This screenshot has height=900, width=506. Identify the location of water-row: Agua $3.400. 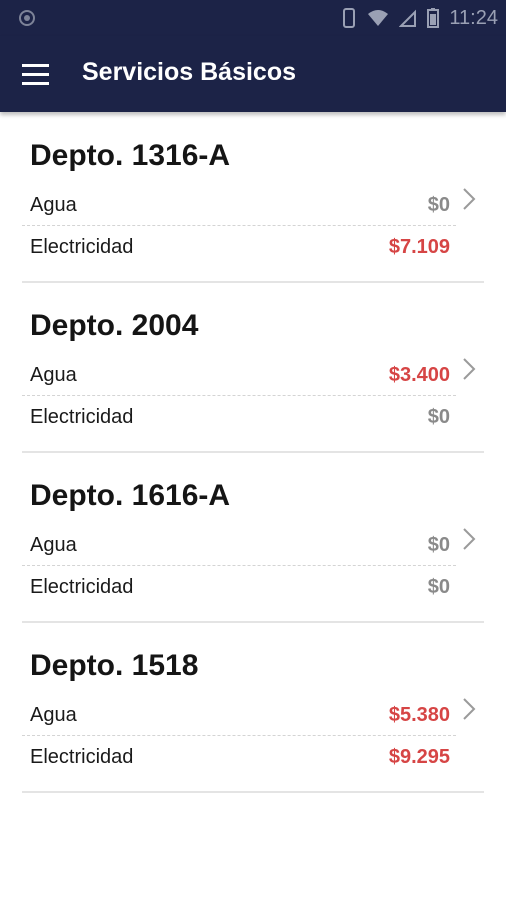
(239, 376).